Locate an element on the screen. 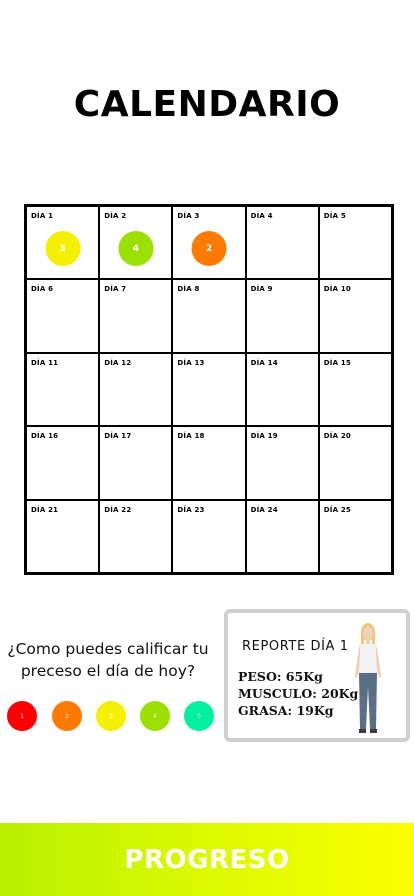  person-figure-image is located at coordinates (368, 678).